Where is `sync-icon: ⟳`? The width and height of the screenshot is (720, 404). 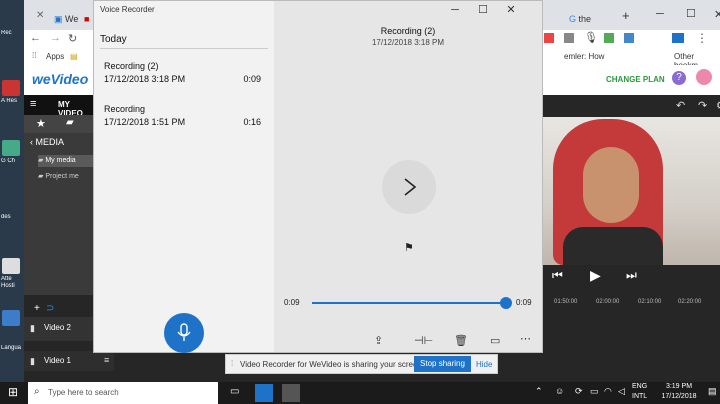
sync-icon: ⟳ is located at coordinates (579, 391).